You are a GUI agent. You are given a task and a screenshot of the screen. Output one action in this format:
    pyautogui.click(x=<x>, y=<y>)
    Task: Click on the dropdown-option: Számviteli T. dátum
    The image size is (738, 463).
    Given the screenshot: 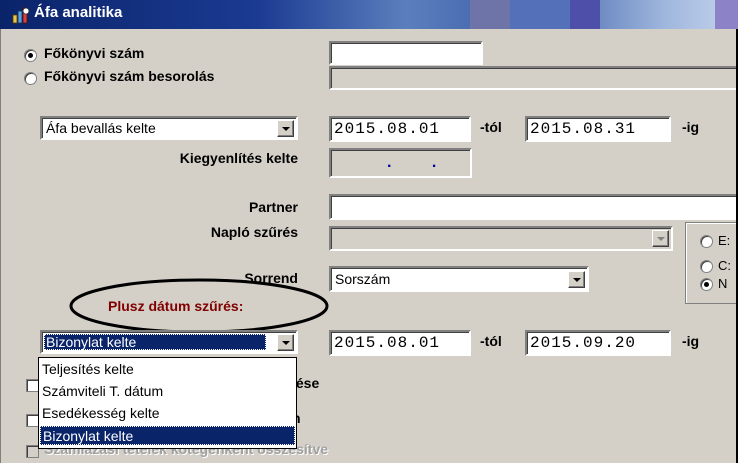 What is the action you would take?
    pyautogui.click(x=167, y=391)
    